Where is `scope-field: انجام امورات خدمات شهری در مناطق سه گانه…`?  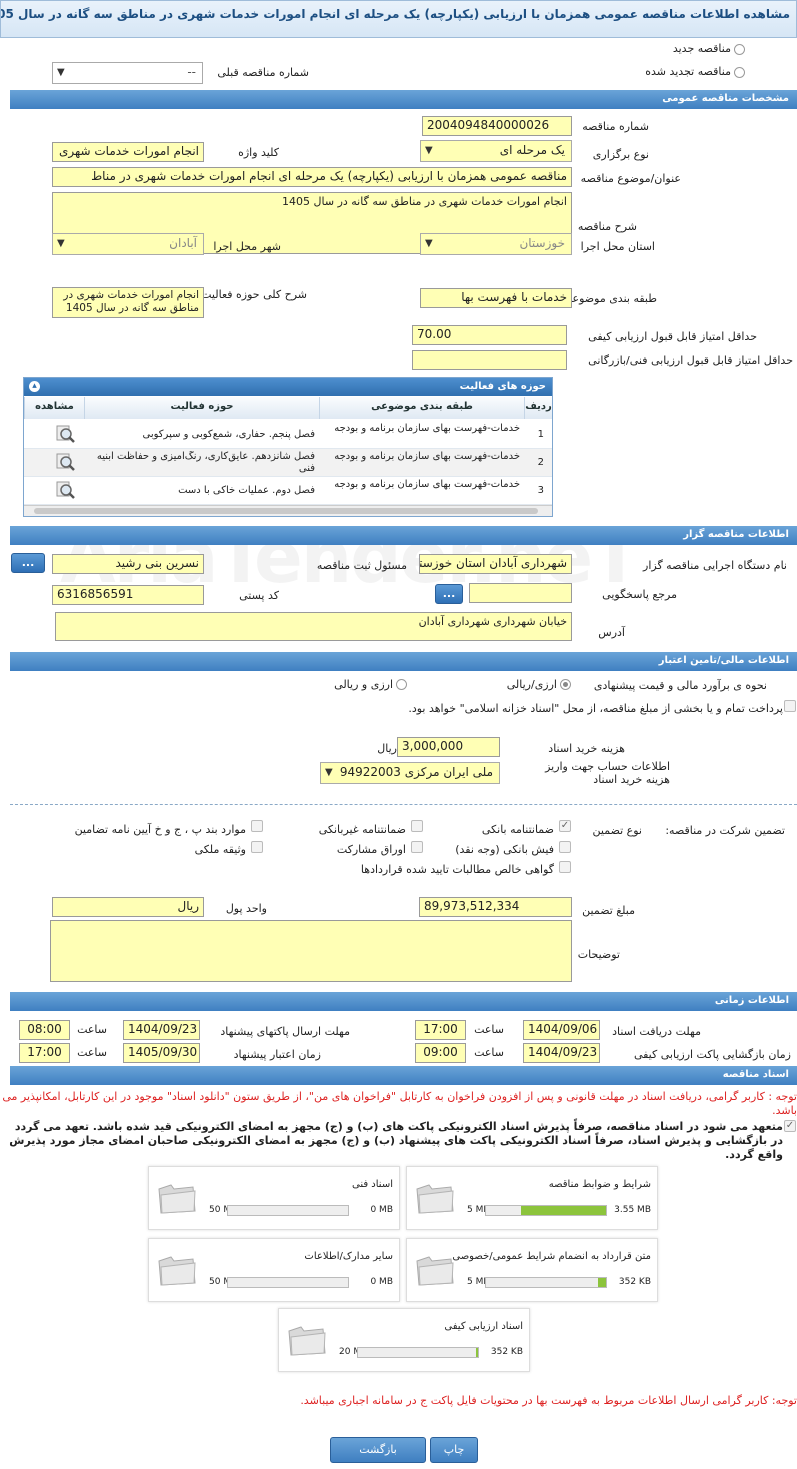
scope-field: انجام امورات خدمات شهری در مناطق سه گانه… is located at coordinates (128, 302).